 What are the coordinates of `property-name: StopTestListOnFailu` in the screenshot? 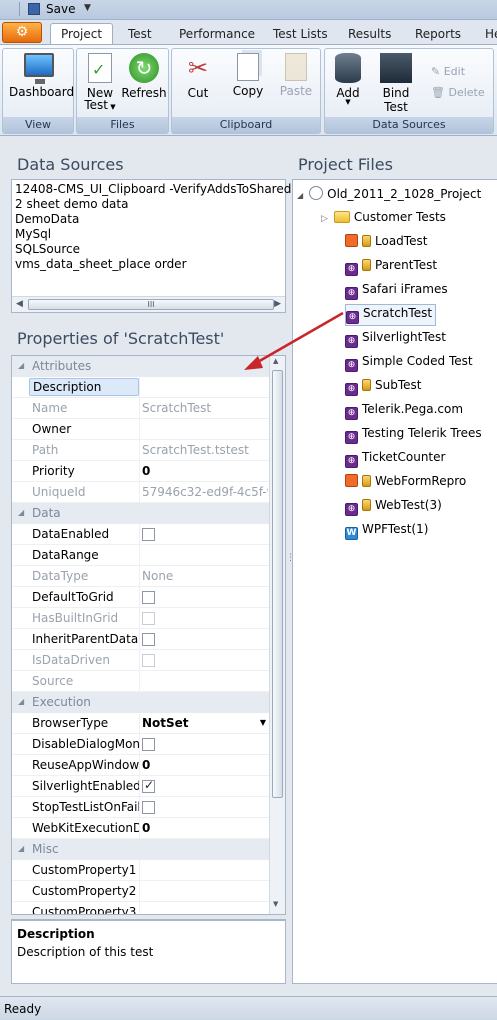 It's located at (86, 807).